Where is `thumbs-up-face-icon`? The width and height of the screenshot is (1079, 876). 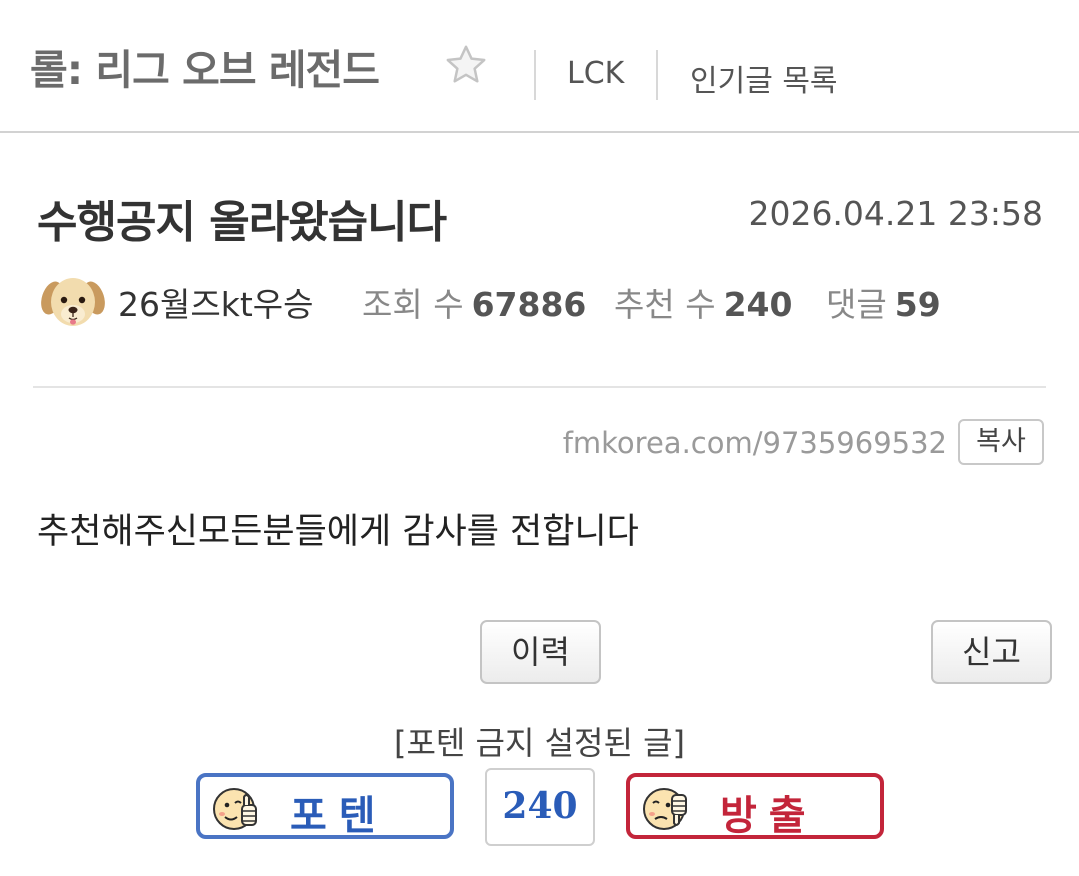 thumbs-up-face-icon is located at coordinates (235, 809).